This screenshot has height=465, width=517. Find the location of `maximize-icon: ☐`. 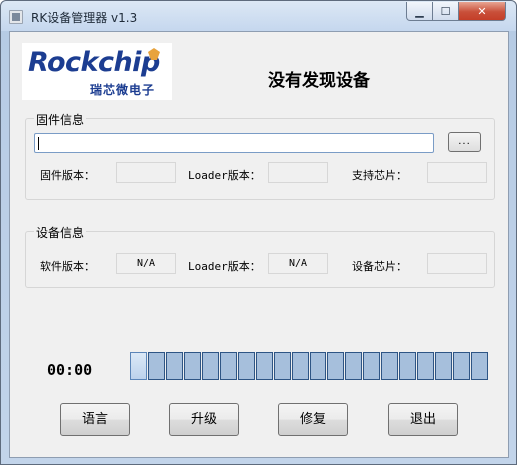

maximize-icon: ☐ is located at coordinates (445, 11).